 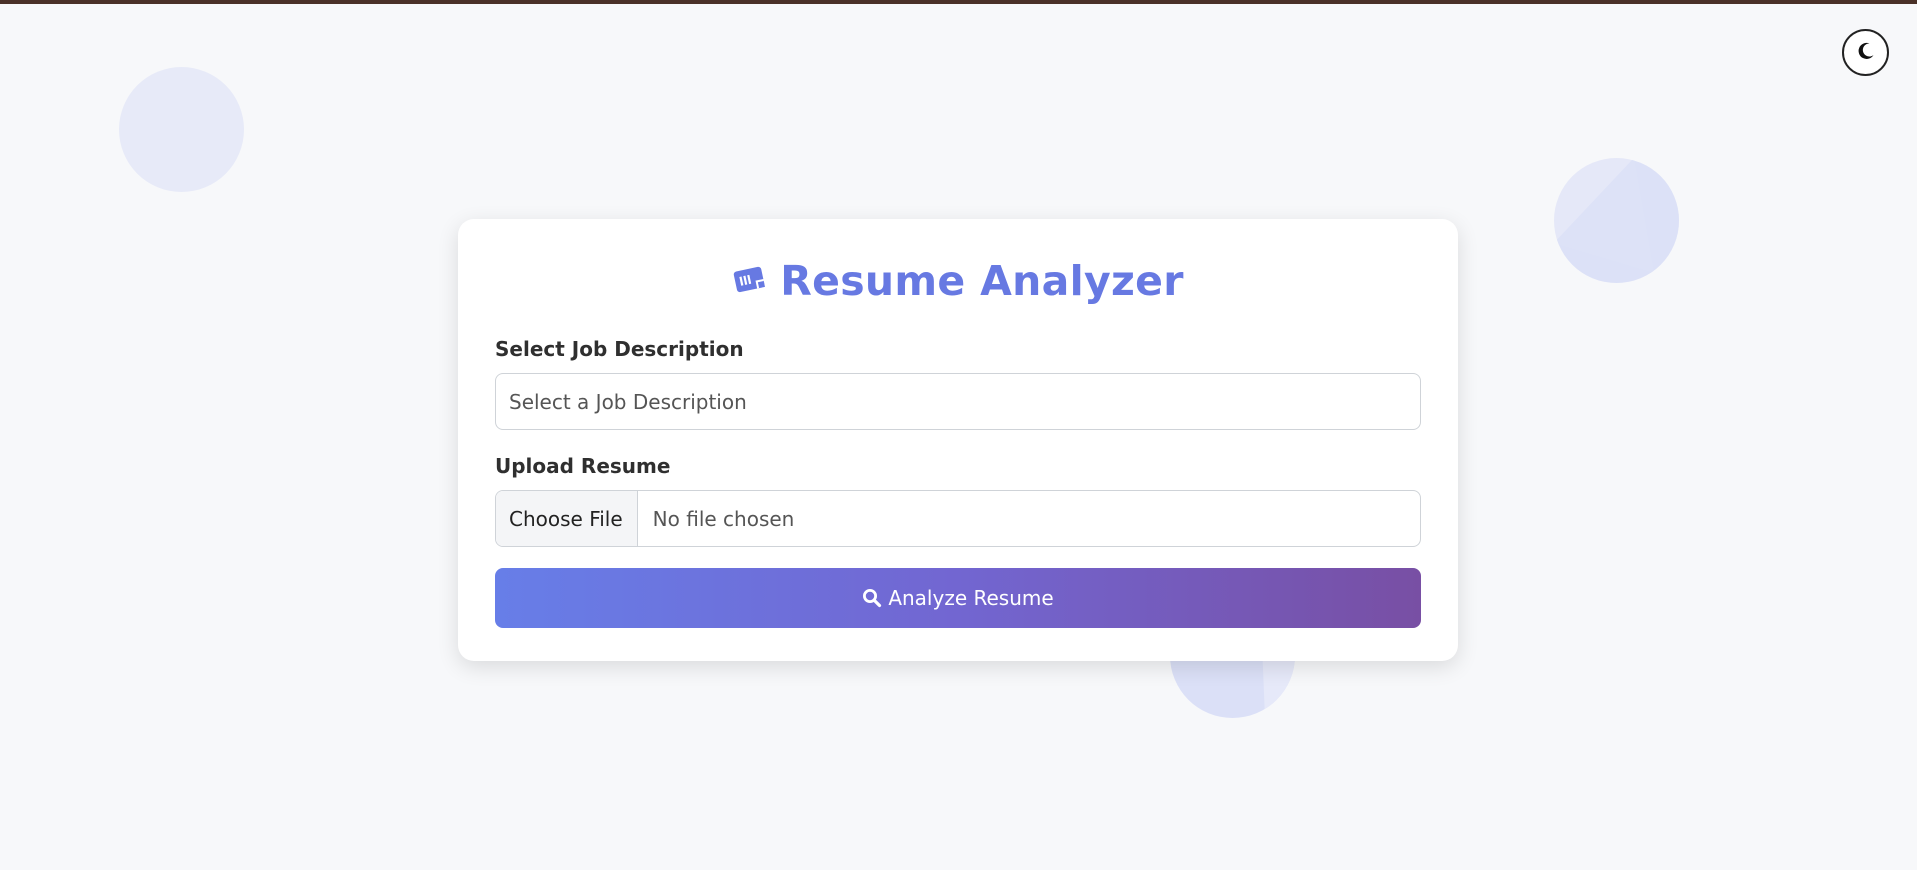 I want to click on header: Resume Analyzer, so click(x=958, y=281).